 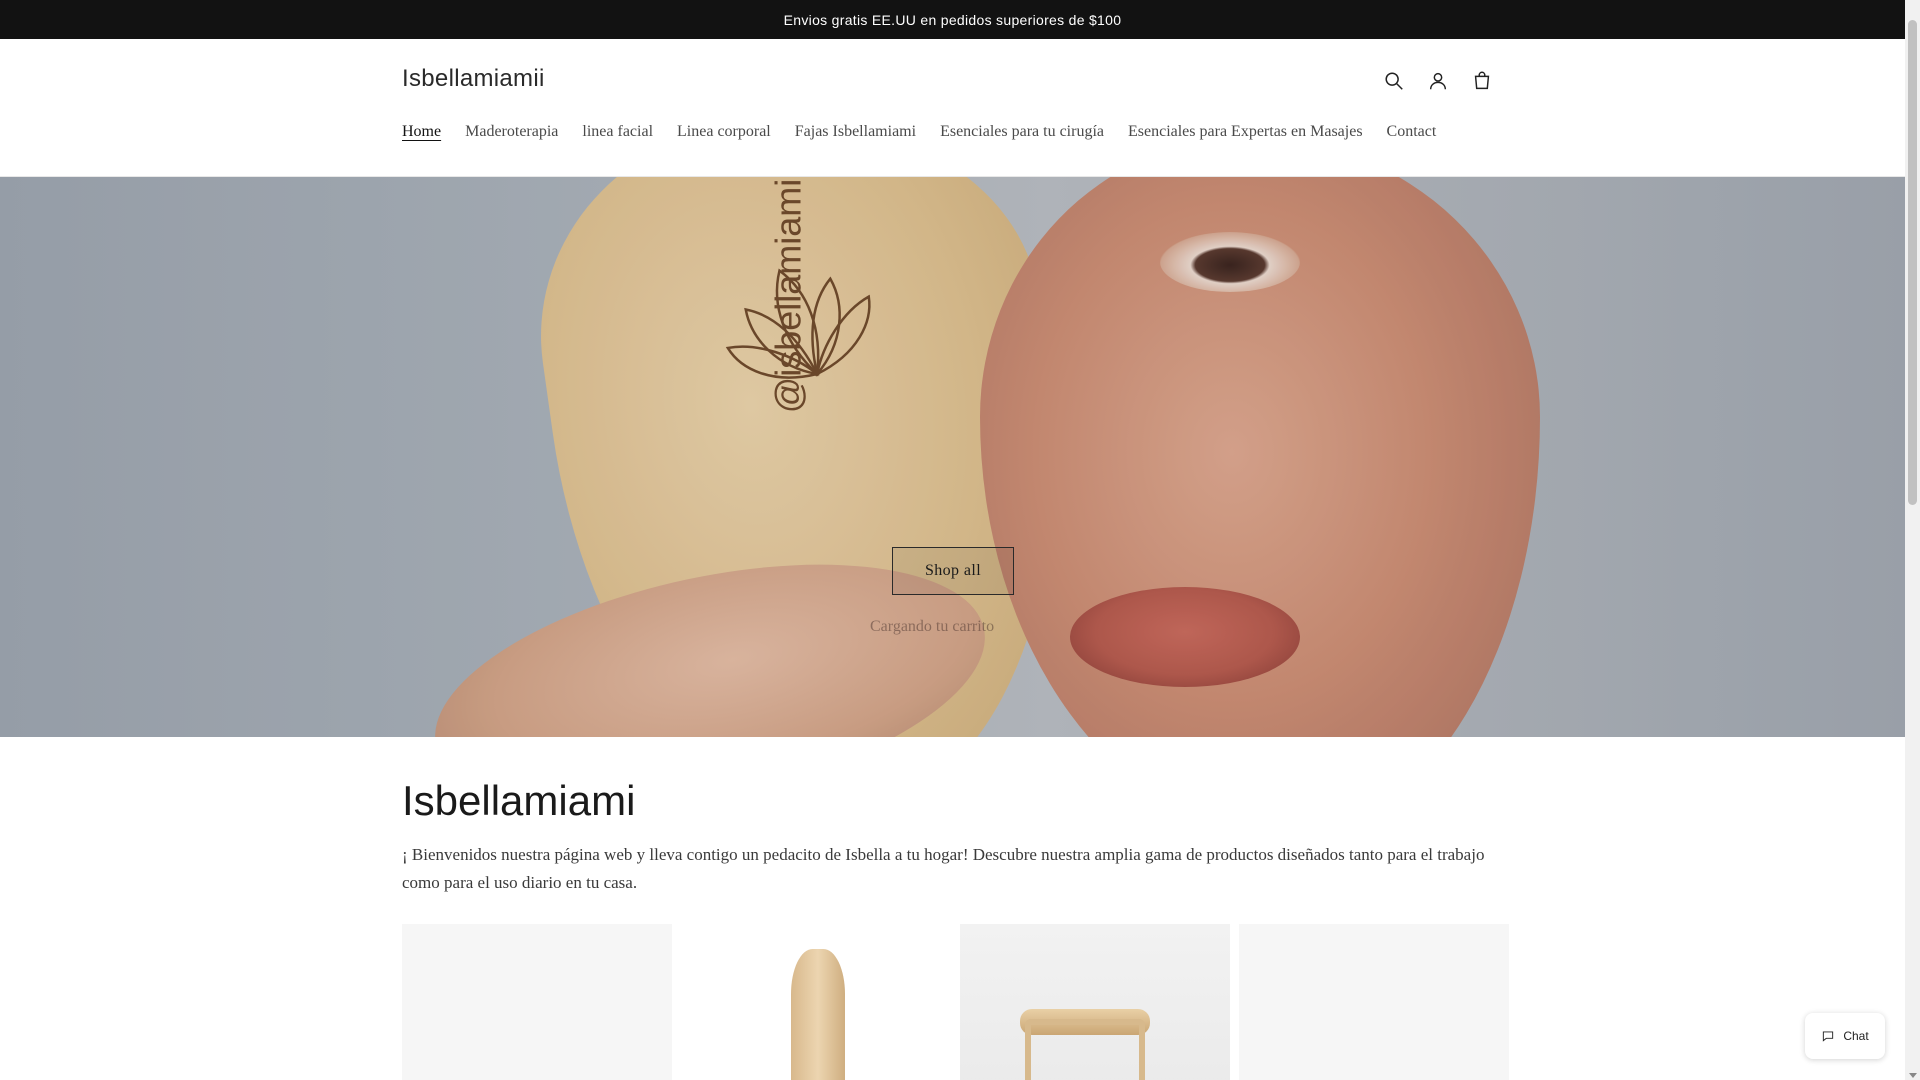 What do you see at coordinates (519, 800) in the screenshot?
I see `intro-title: Isbellamiami` at bounding box center [519, 800].